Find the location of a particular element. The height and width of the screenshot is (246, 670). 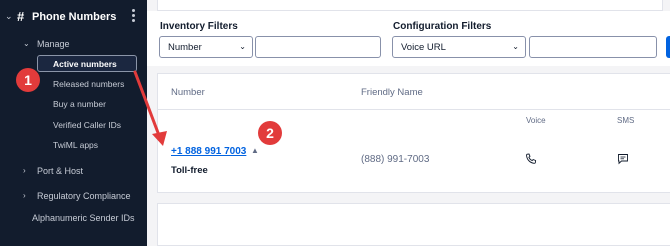

sidebar-section-manage: ⌄ Manage is located at coordinates (46, 44).